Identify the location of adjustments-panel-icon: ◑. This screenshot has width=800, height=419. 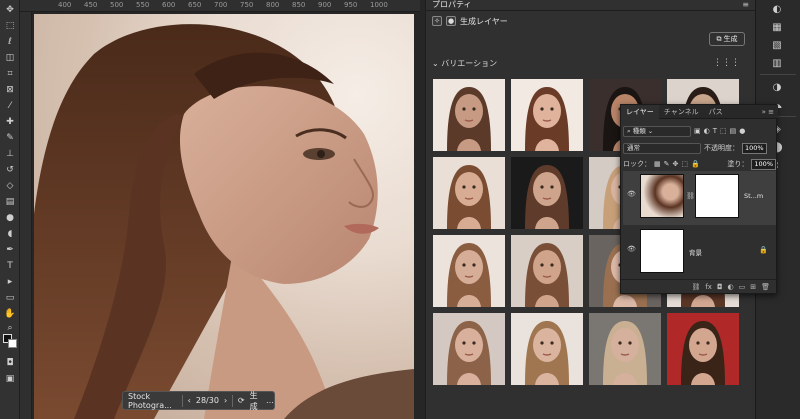
(777, 87).